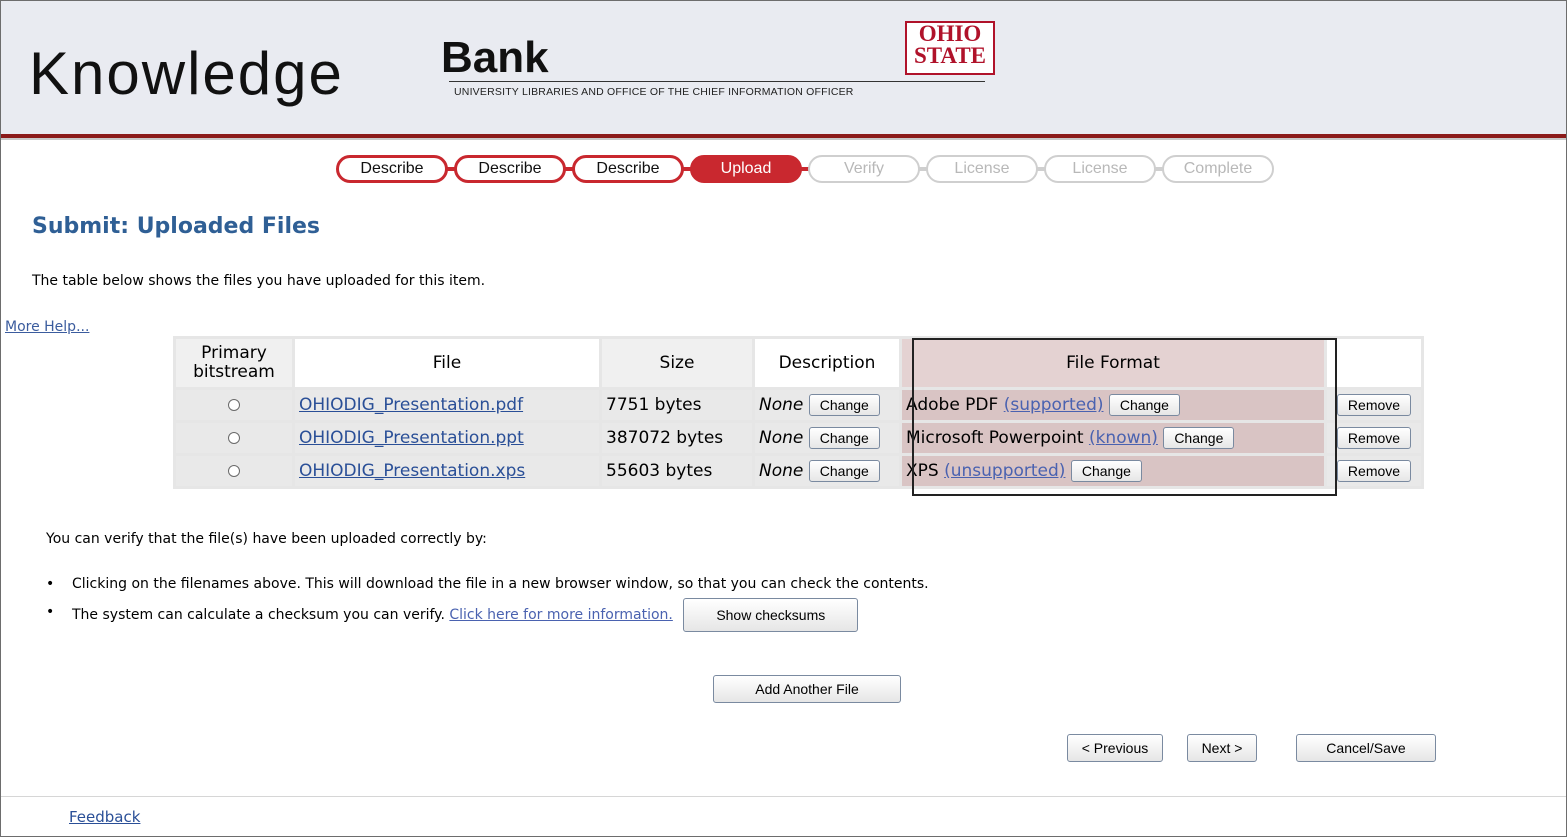 This screenshot has height=837, width=1567. Describe the element at coordinates (495, 58) in the screenshot. I see `logo-bank: Bank` at that location.